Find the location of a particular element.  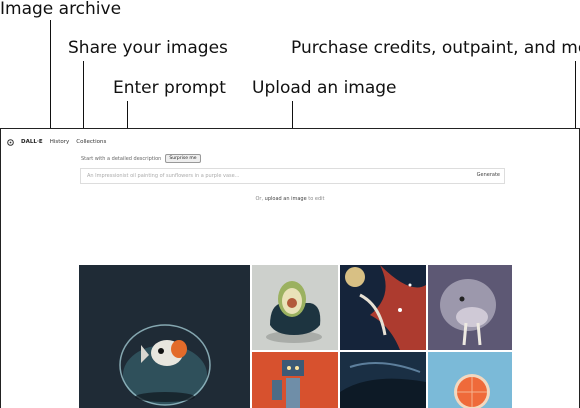

upload-row: Or, upload an image to edit is located at coordinates (290, 199).